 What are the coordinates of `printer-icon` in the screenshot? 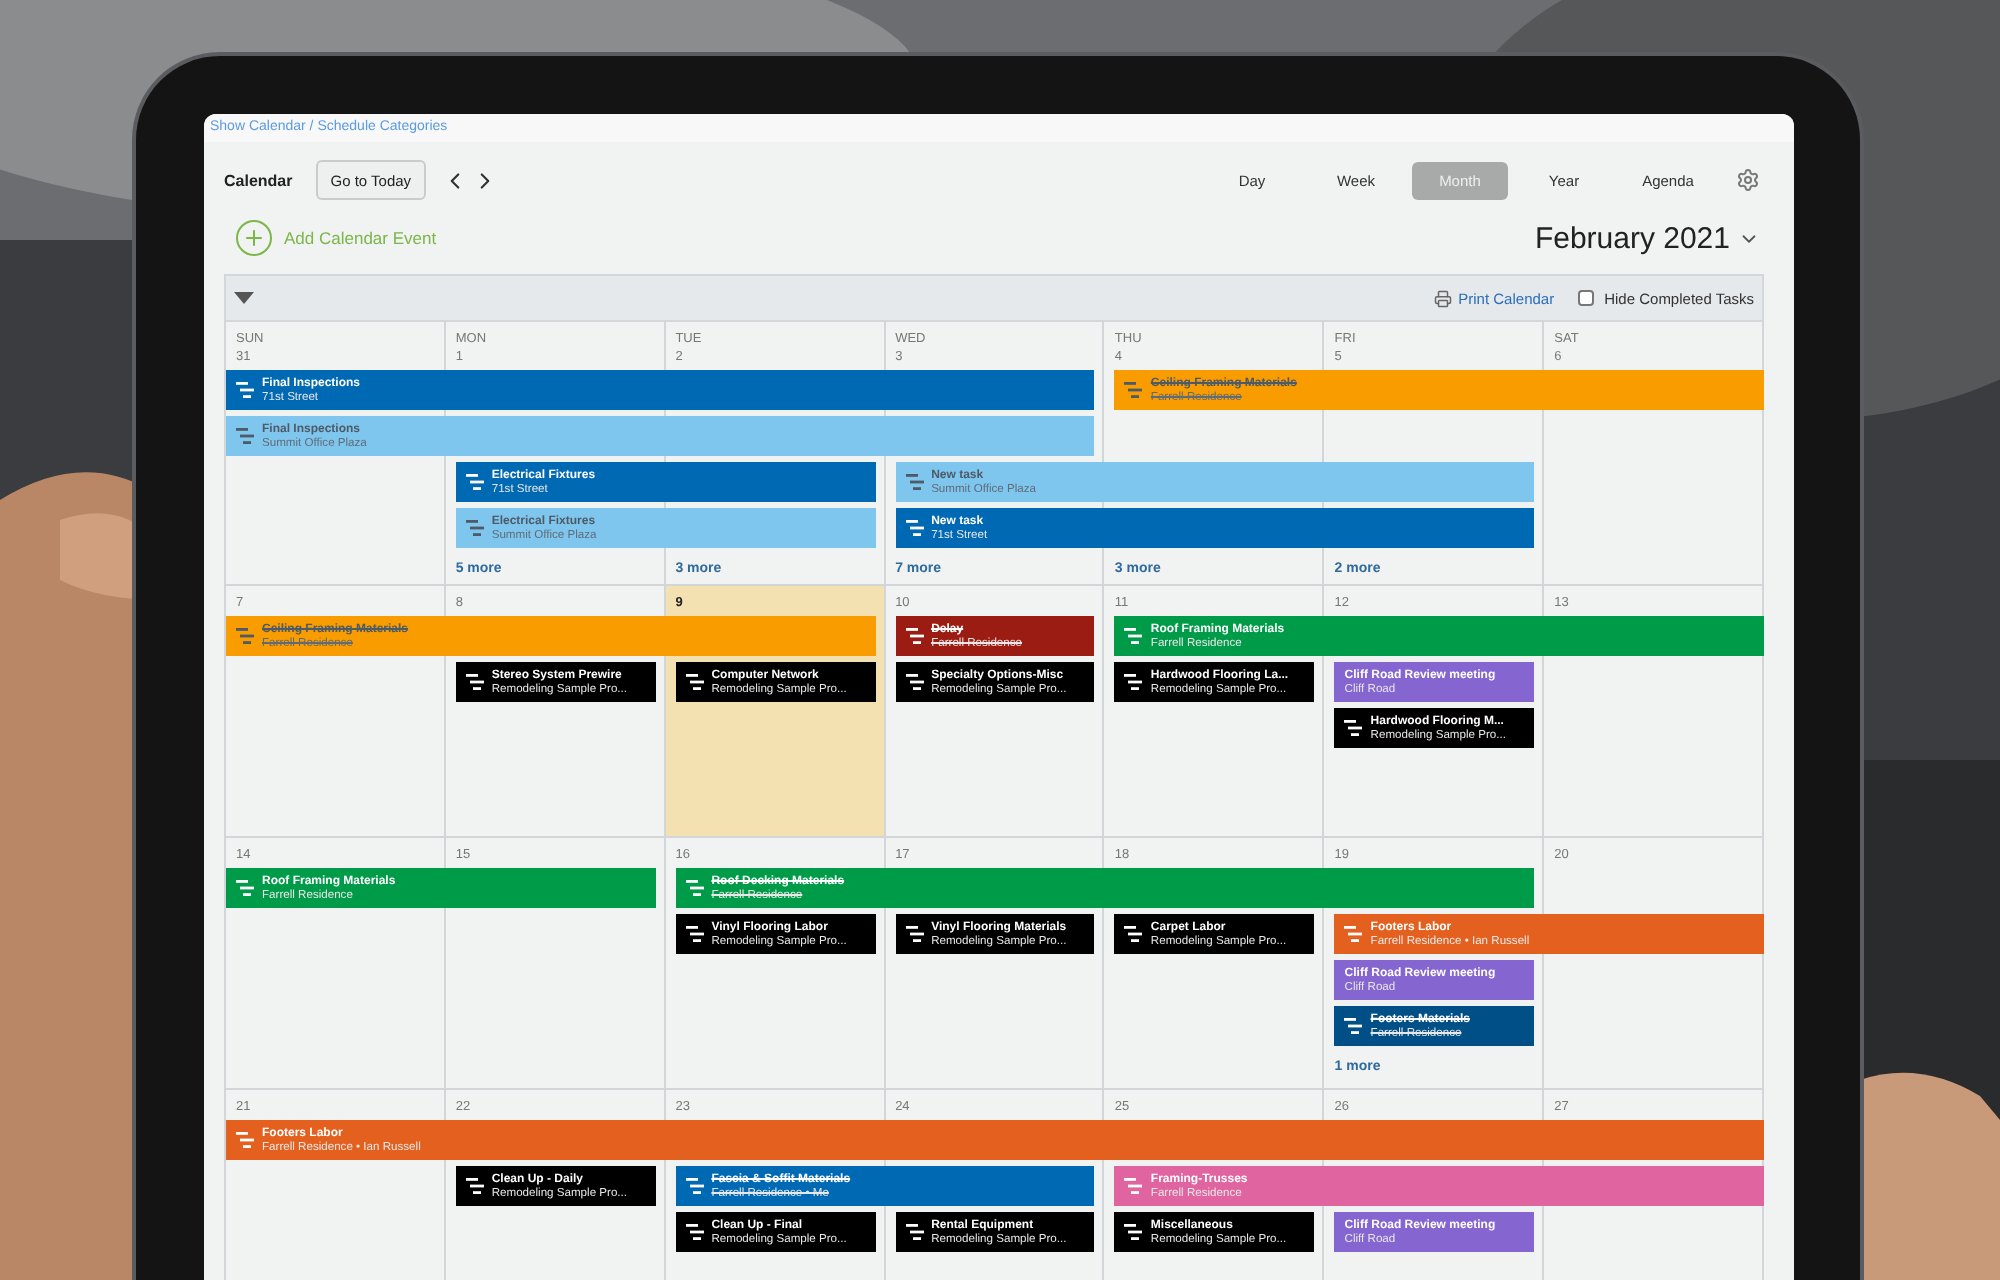 It's located at (1443, 298).